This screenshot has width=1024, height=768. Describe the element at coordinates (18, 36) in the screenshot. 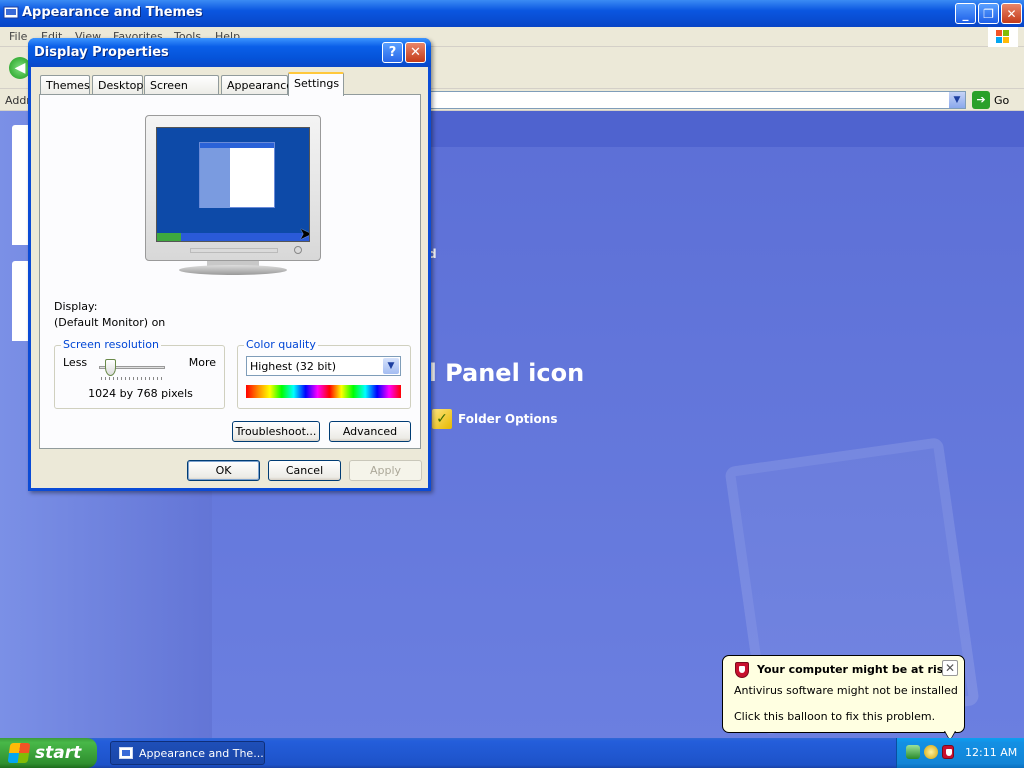

I see `menu-file: File` at that location.